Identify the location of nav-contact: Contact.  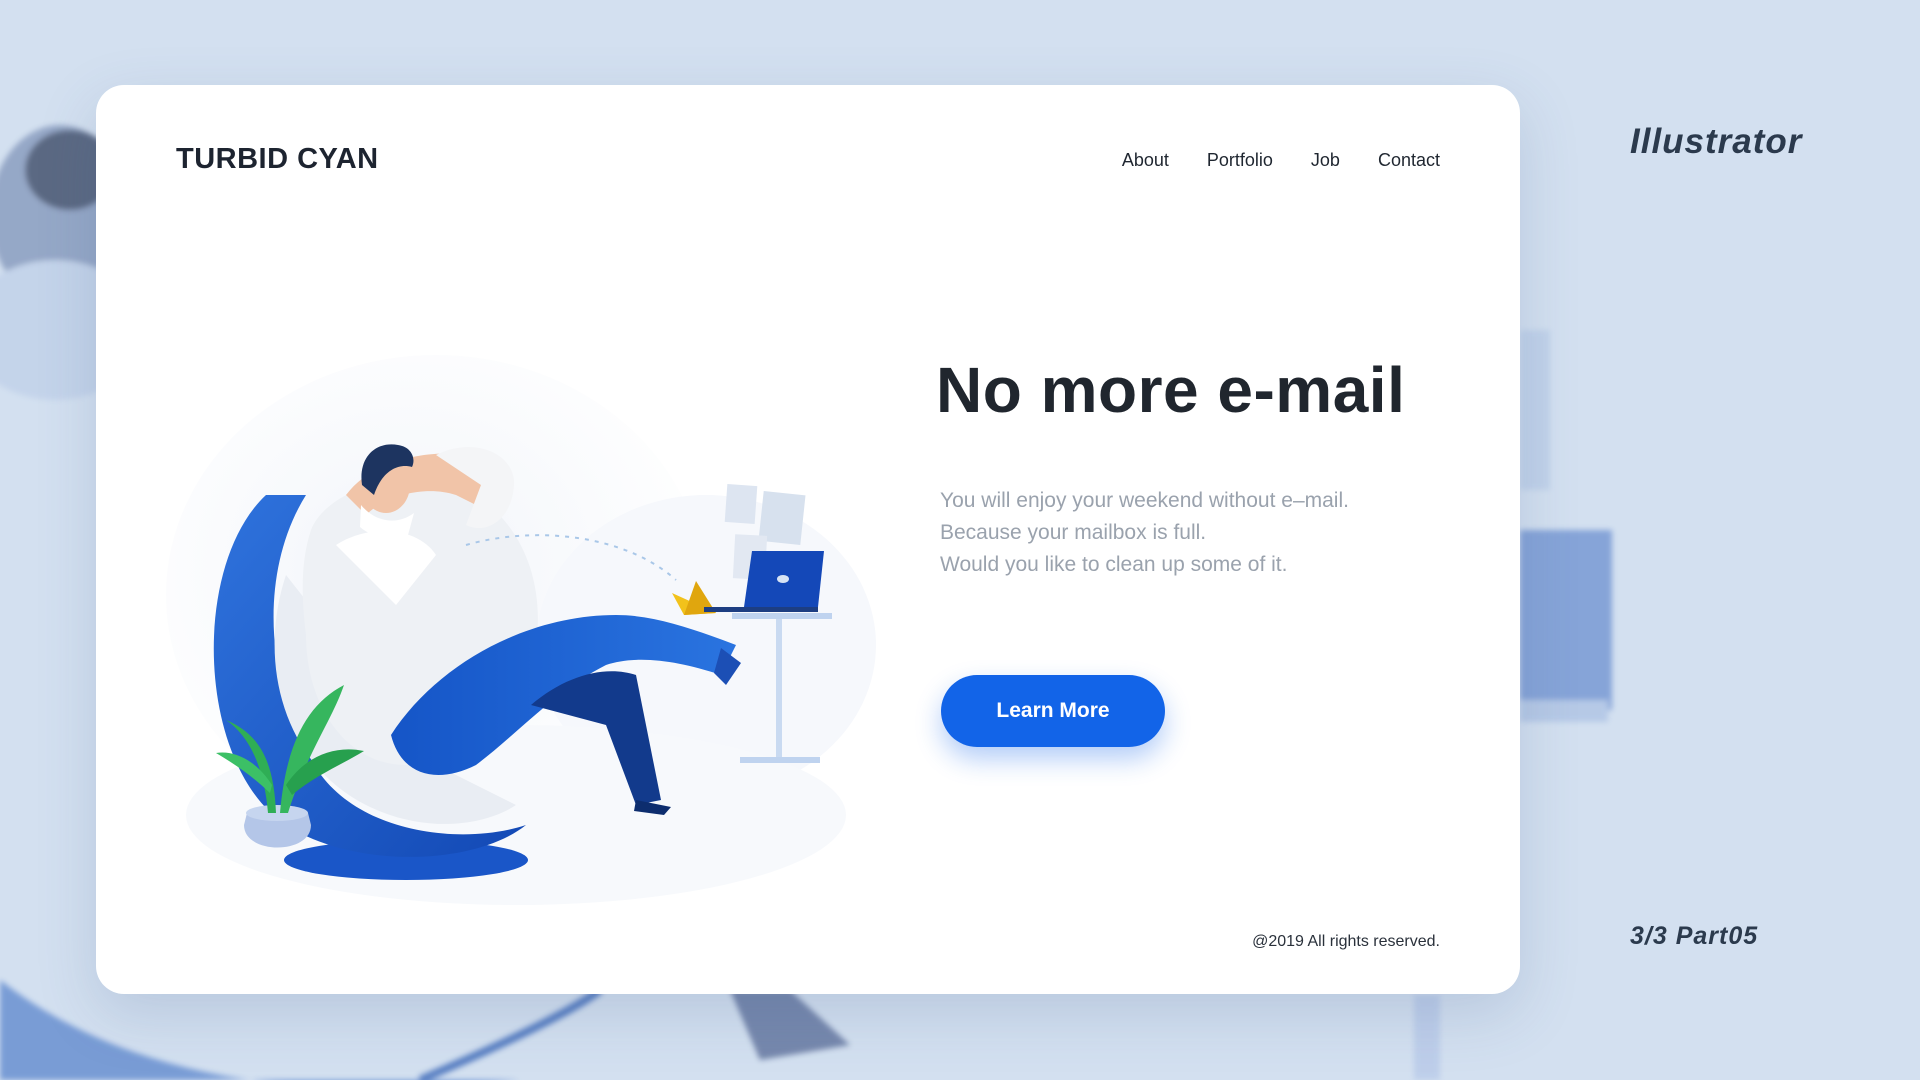
(1409, 160).